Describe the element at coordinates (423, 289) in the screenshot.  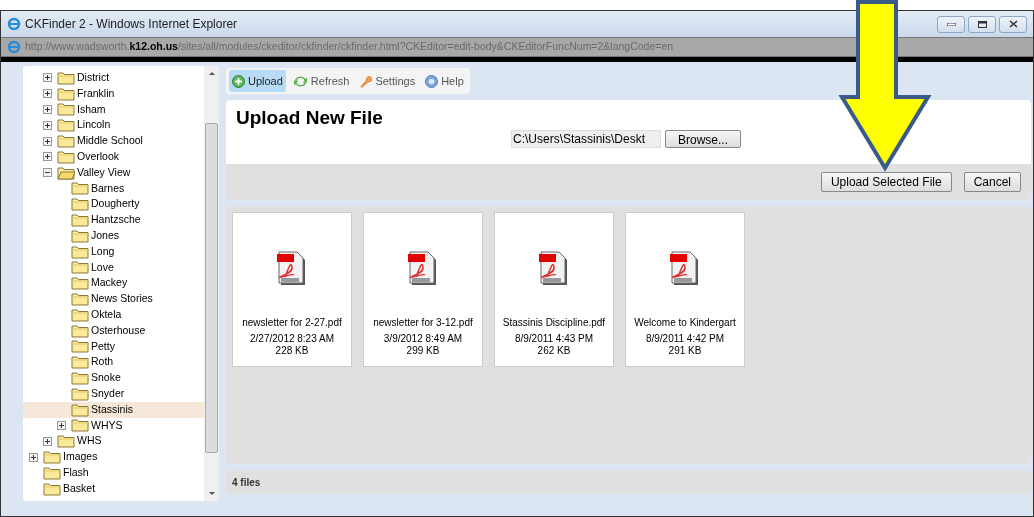
I see `file-card: newsletter for 3-12.pdf 3/9/2012 8:49 AM 299 KB` at that location.